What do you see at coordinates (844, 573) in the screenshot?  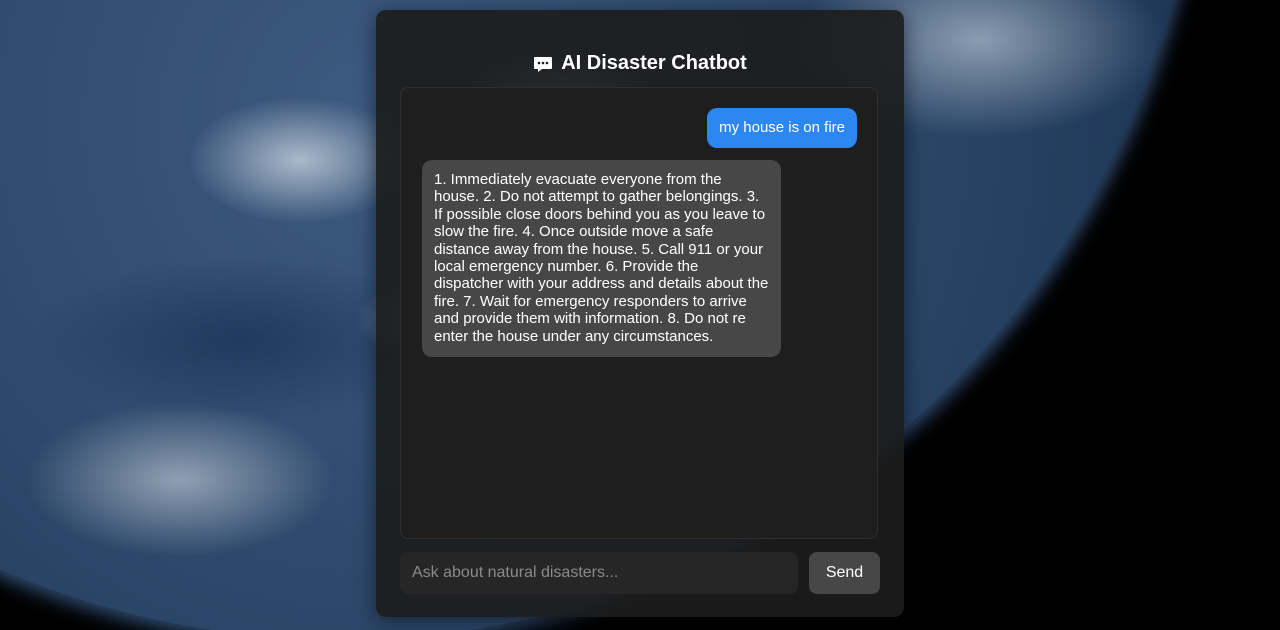 I see `send-button: Send` at bounding box center [844, 573].